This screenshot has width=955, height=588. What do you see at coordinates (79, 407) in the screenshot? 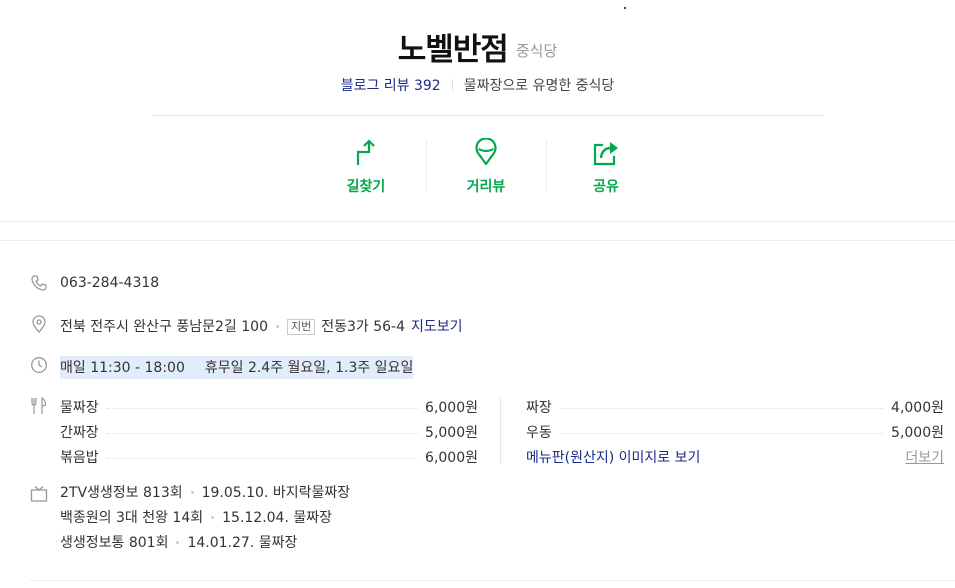
I see `menu-name: 물짜장` at bounding box center [79, 407].